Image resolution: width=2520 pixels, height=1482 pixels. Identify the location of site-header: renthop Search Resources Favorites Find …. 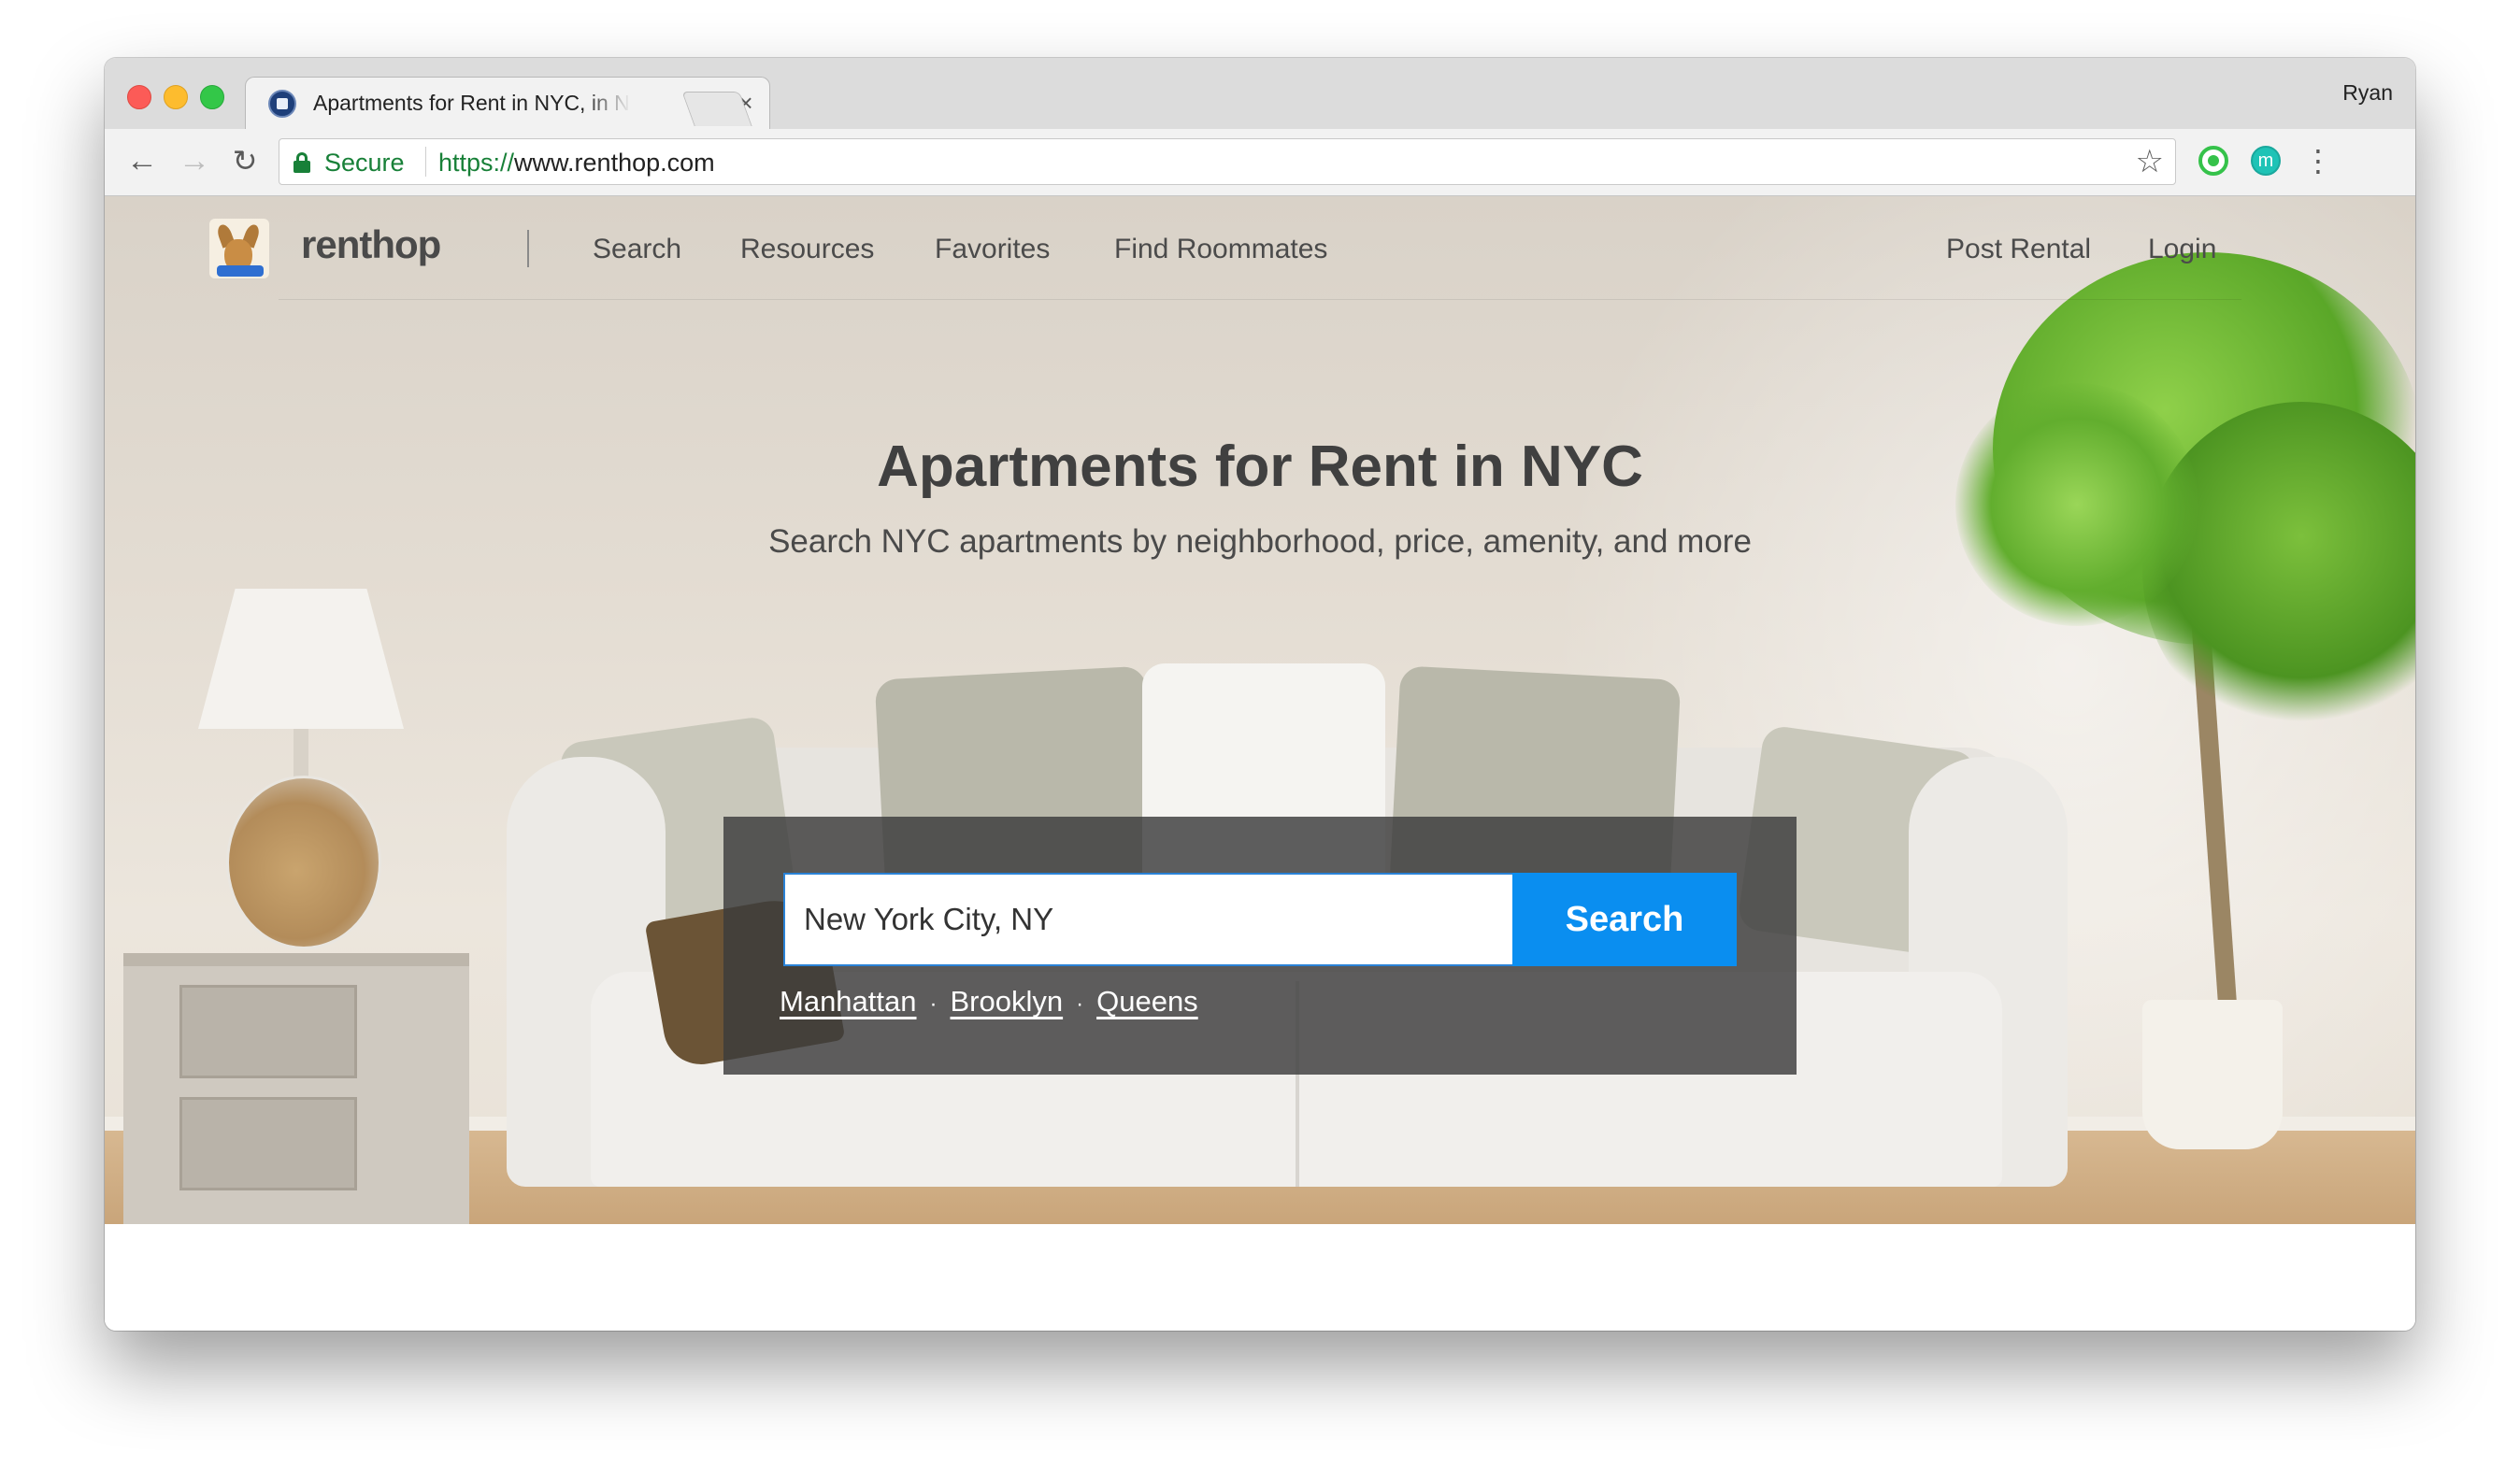
(1260, 248).